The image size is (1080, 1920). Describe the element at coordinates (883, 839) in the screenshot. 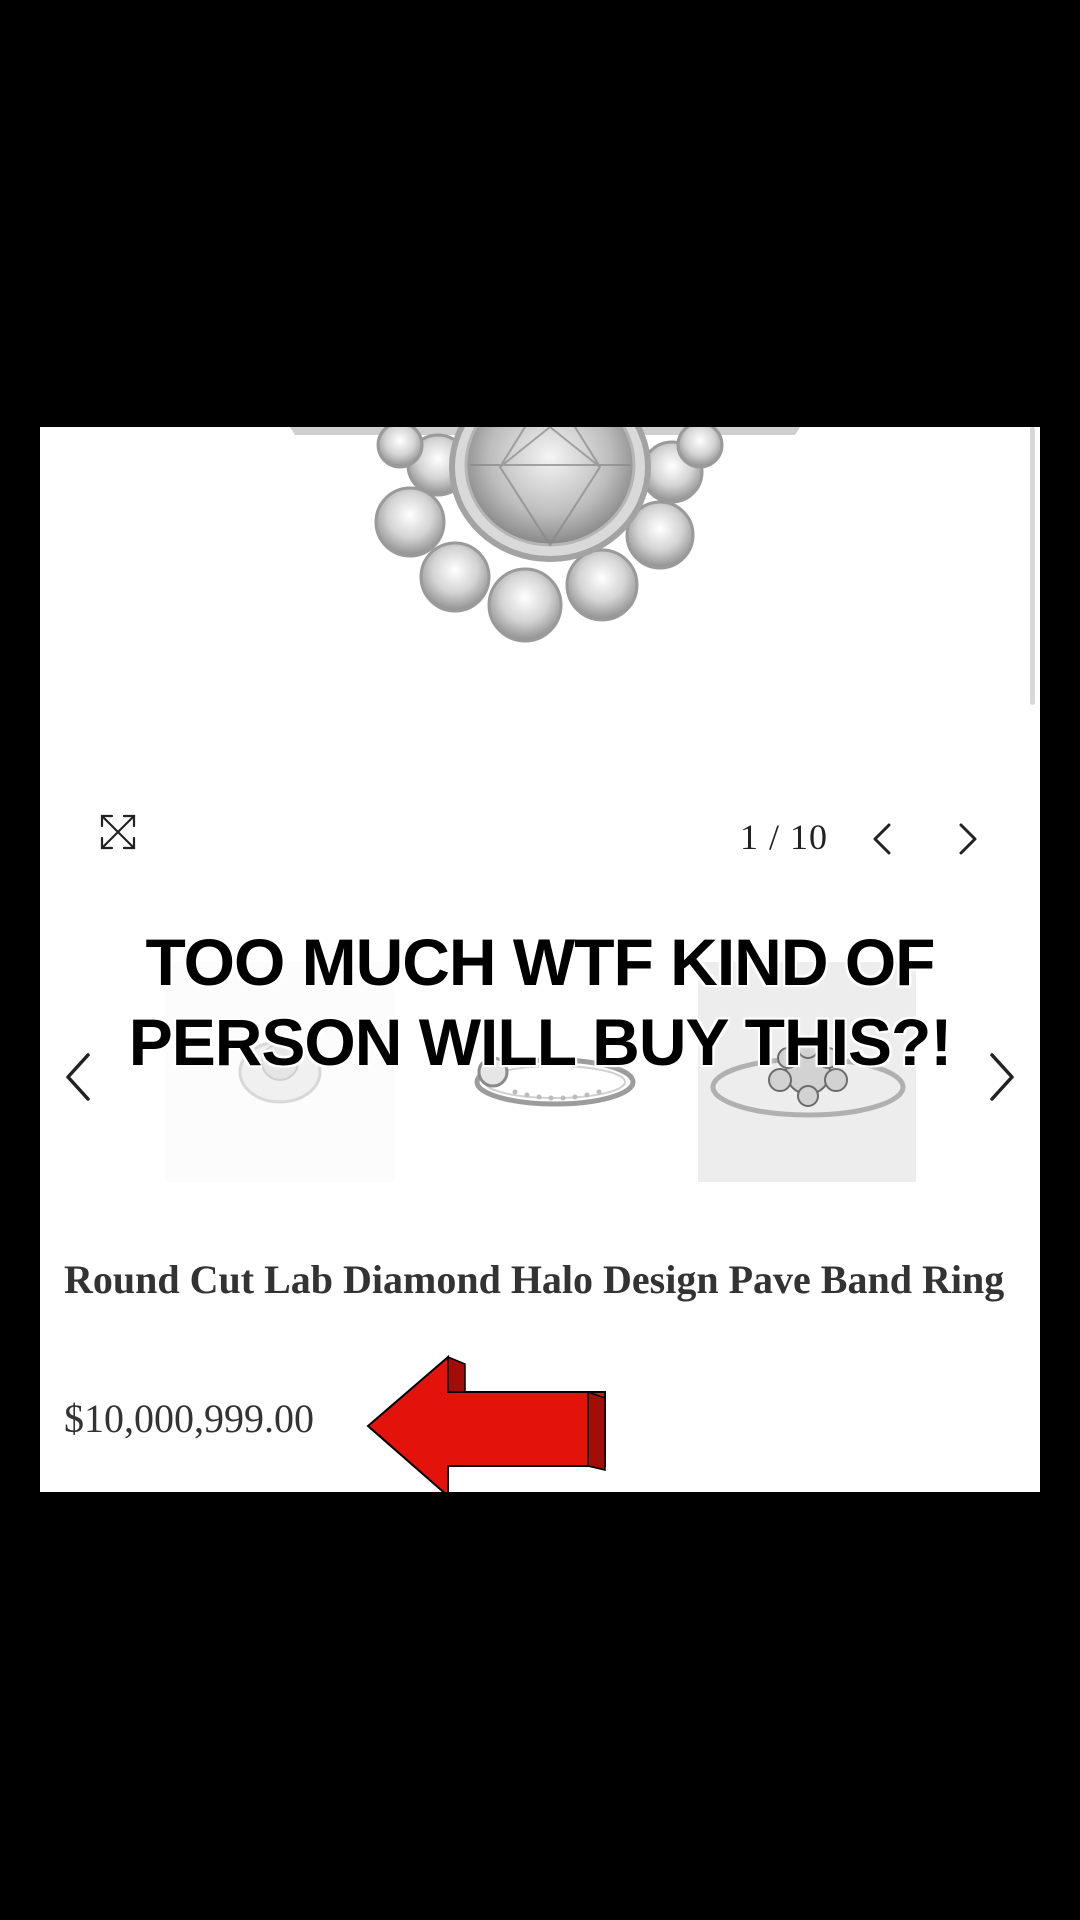

I see `chevron-left-icon` at that location.